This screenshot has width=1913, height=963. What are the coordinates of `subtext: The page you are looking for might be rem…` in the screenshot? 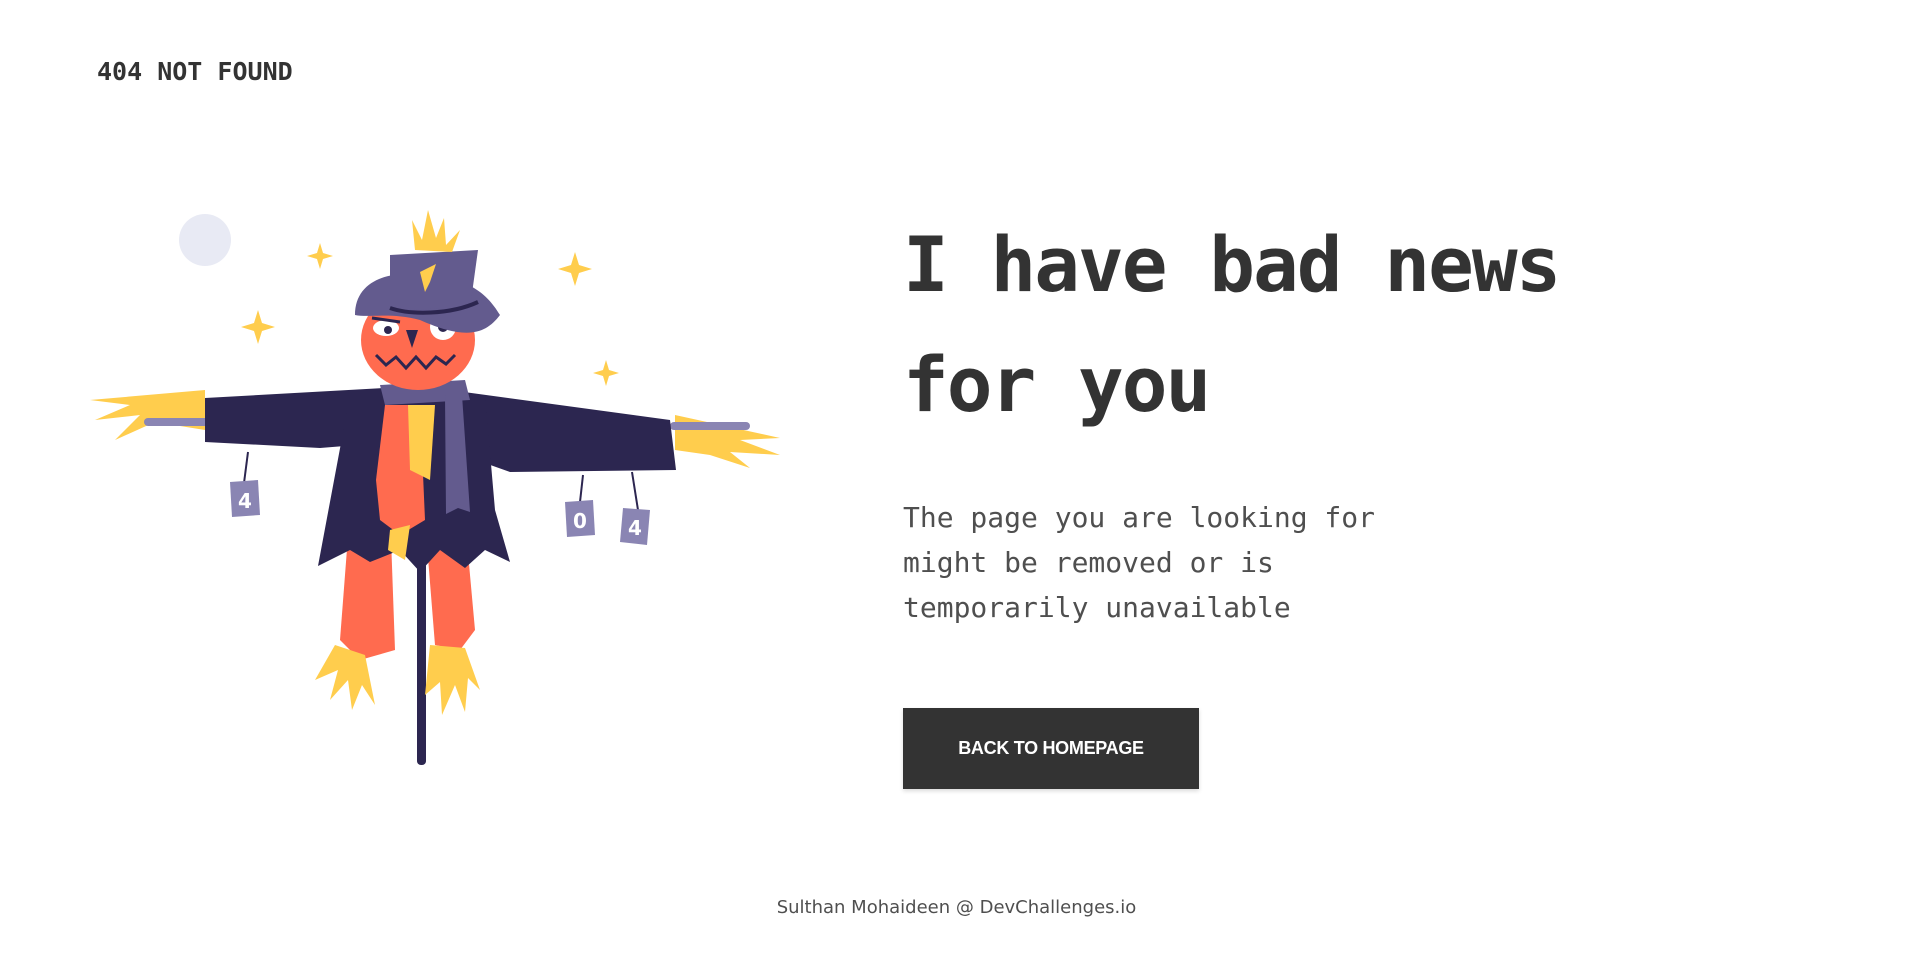 It's located at (1183, 562).